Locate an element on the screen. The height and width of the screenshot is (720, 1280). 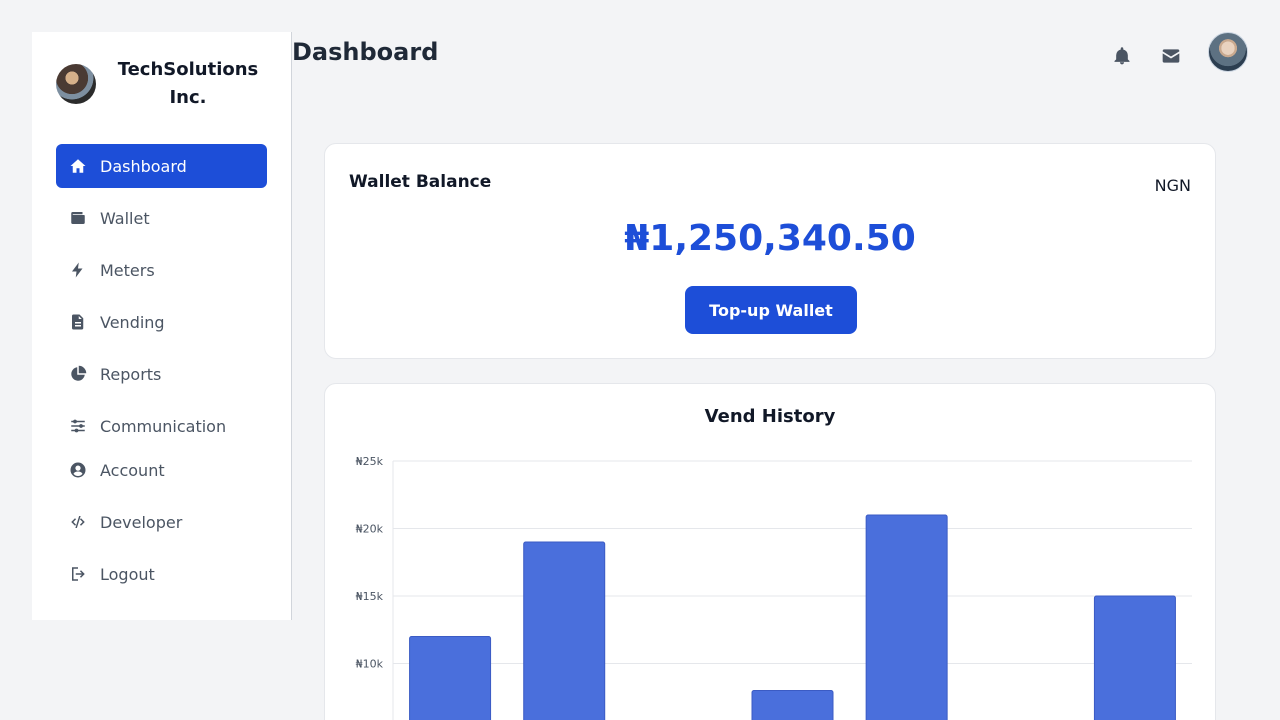
sidebar-item-label: Wallet is located at coordinates (125, 218).